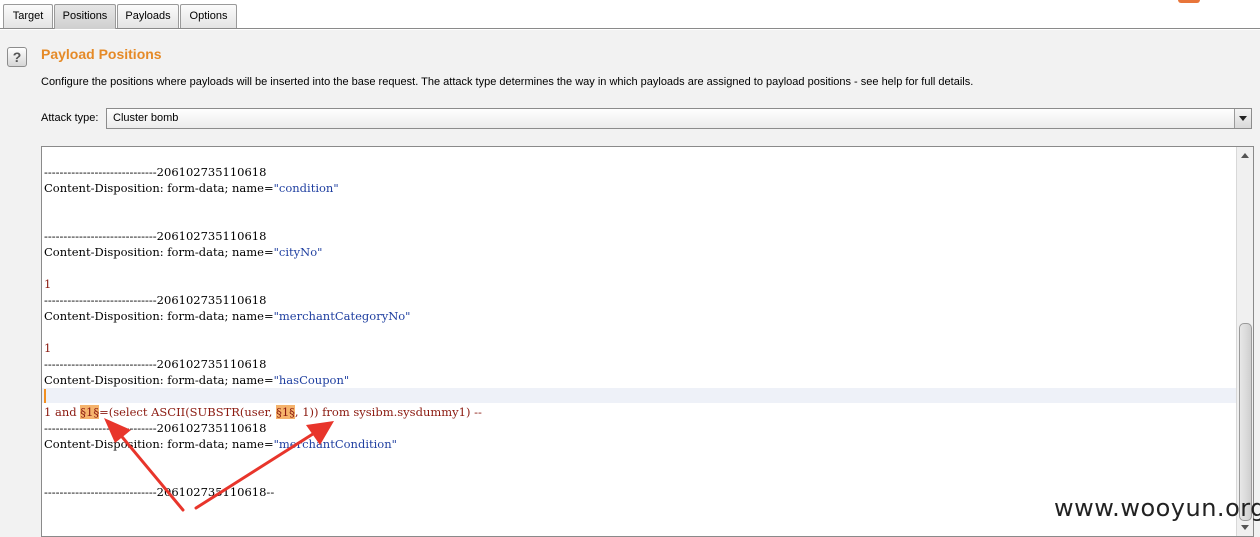 This screenshot has width=1260, height=537. I want to click on payload-marker-2: §1§, so click(285, 412).